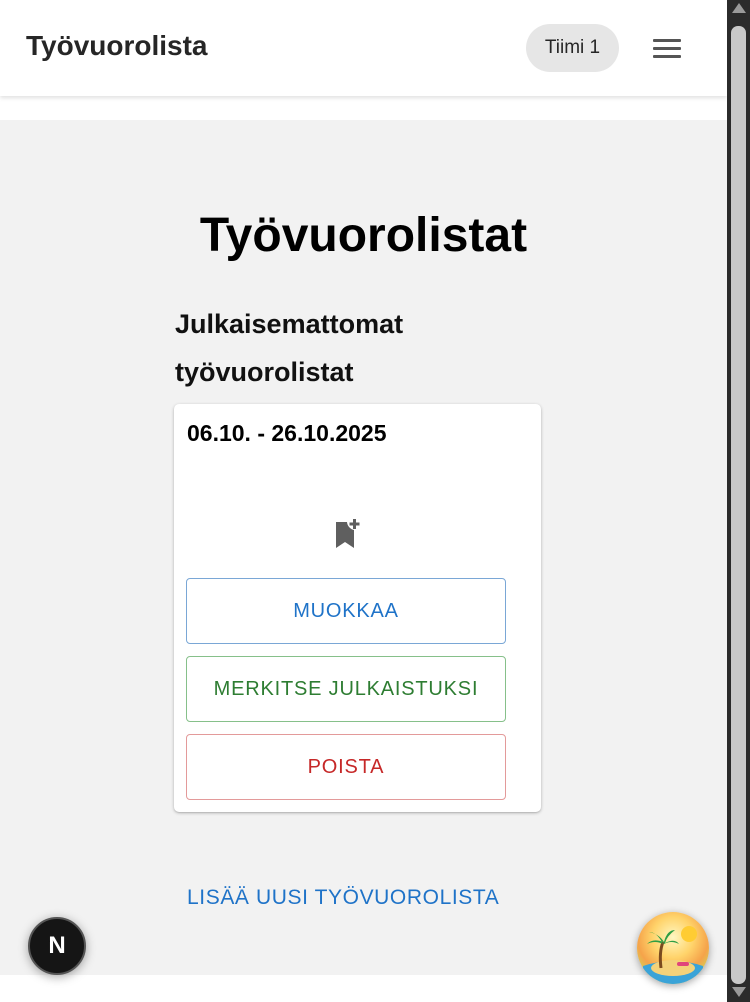 The width and height of the screenshot is (750, 1002). What do you see at coordinates (346, 689) in the screenshot?
I see `mark-published-button: MERKITSE JULKAISTUKSI` at bounding box center [346, 689].